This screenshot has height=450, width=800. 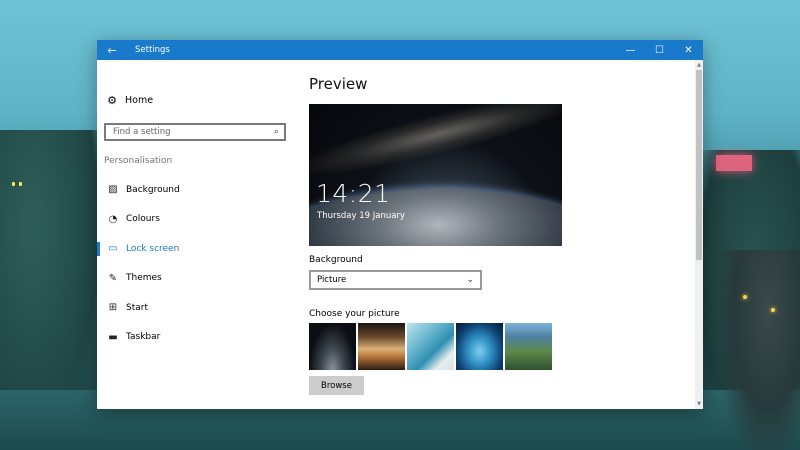 I want to click on scroll-up-icon: ▲, so click(x=699, y=65).